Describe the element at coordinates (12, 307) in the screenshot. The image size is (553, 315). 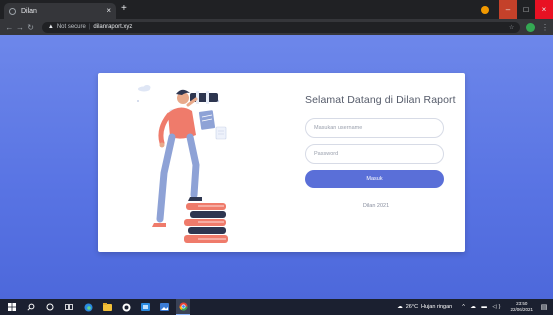
I see `windows-start-icon` at that location.